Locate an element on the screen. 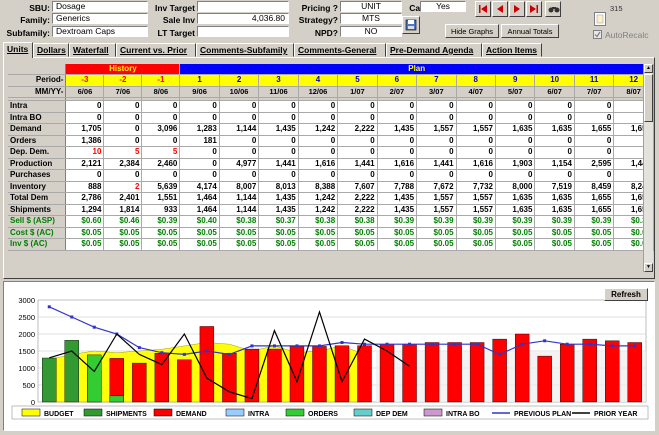 This screenshot has height=435, width=659. grid-cell: 1,154 is located at coordinates (554, 164).